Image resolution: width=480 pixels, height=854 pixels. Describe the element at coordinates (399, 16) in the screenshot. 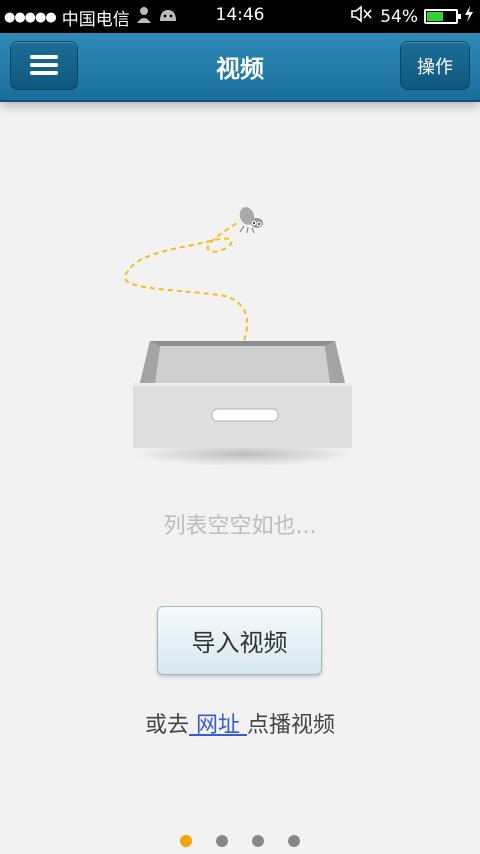

I see `battery-percent: 54%` at that location.